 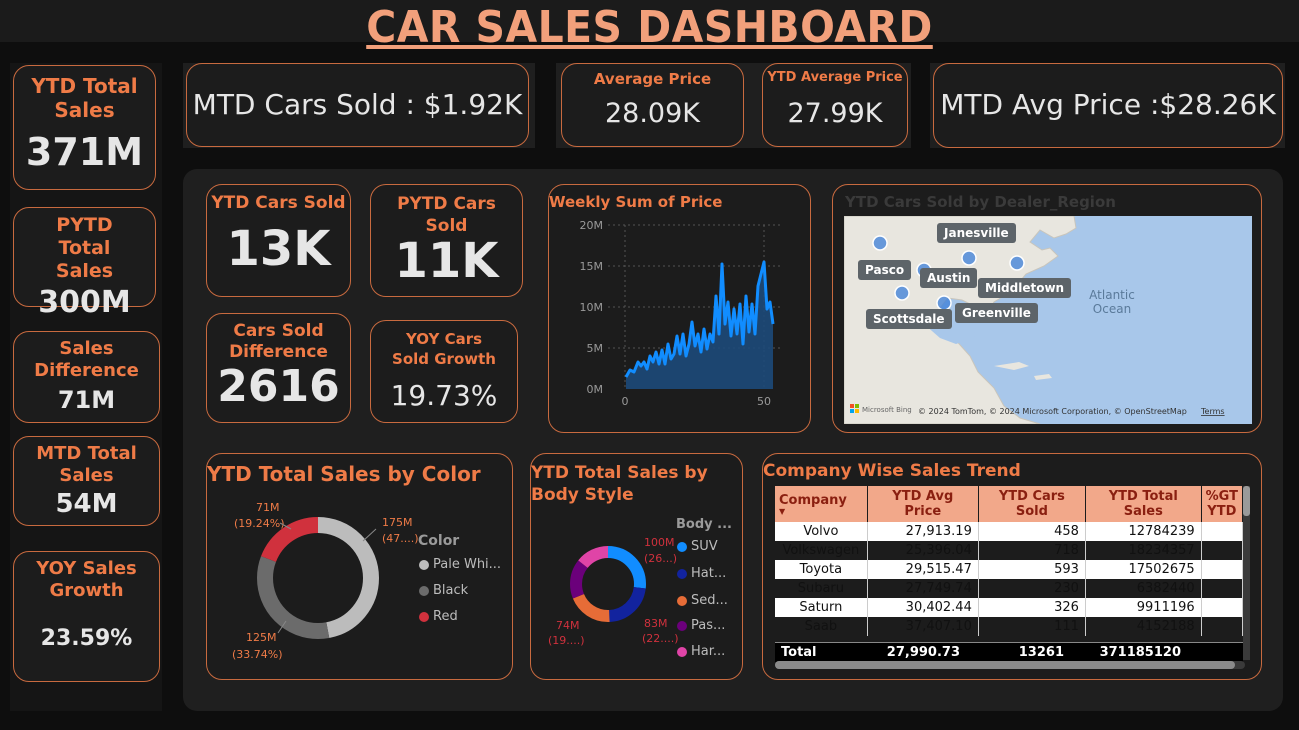 I want to click on kpi-label: Cars Sold Difference, so click(x=278, y=341).